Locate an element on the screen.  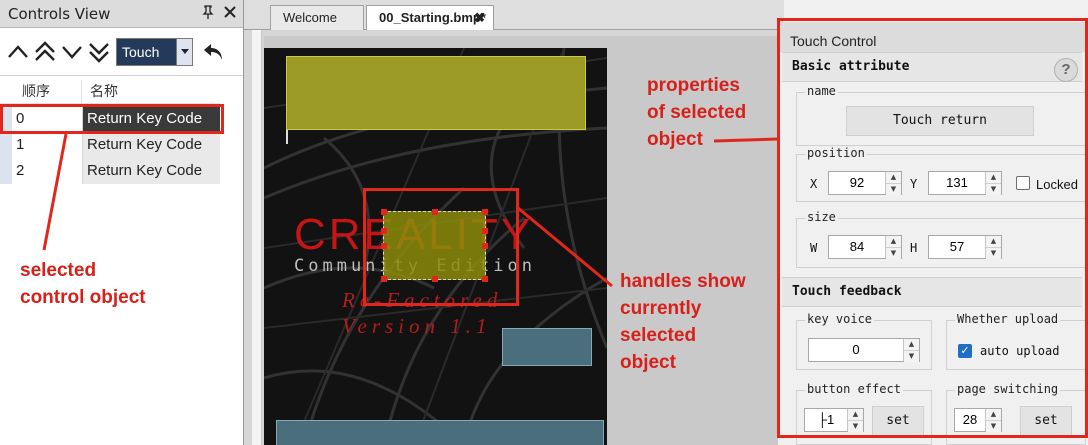
header-image-area is located at coordinates (436, 93).